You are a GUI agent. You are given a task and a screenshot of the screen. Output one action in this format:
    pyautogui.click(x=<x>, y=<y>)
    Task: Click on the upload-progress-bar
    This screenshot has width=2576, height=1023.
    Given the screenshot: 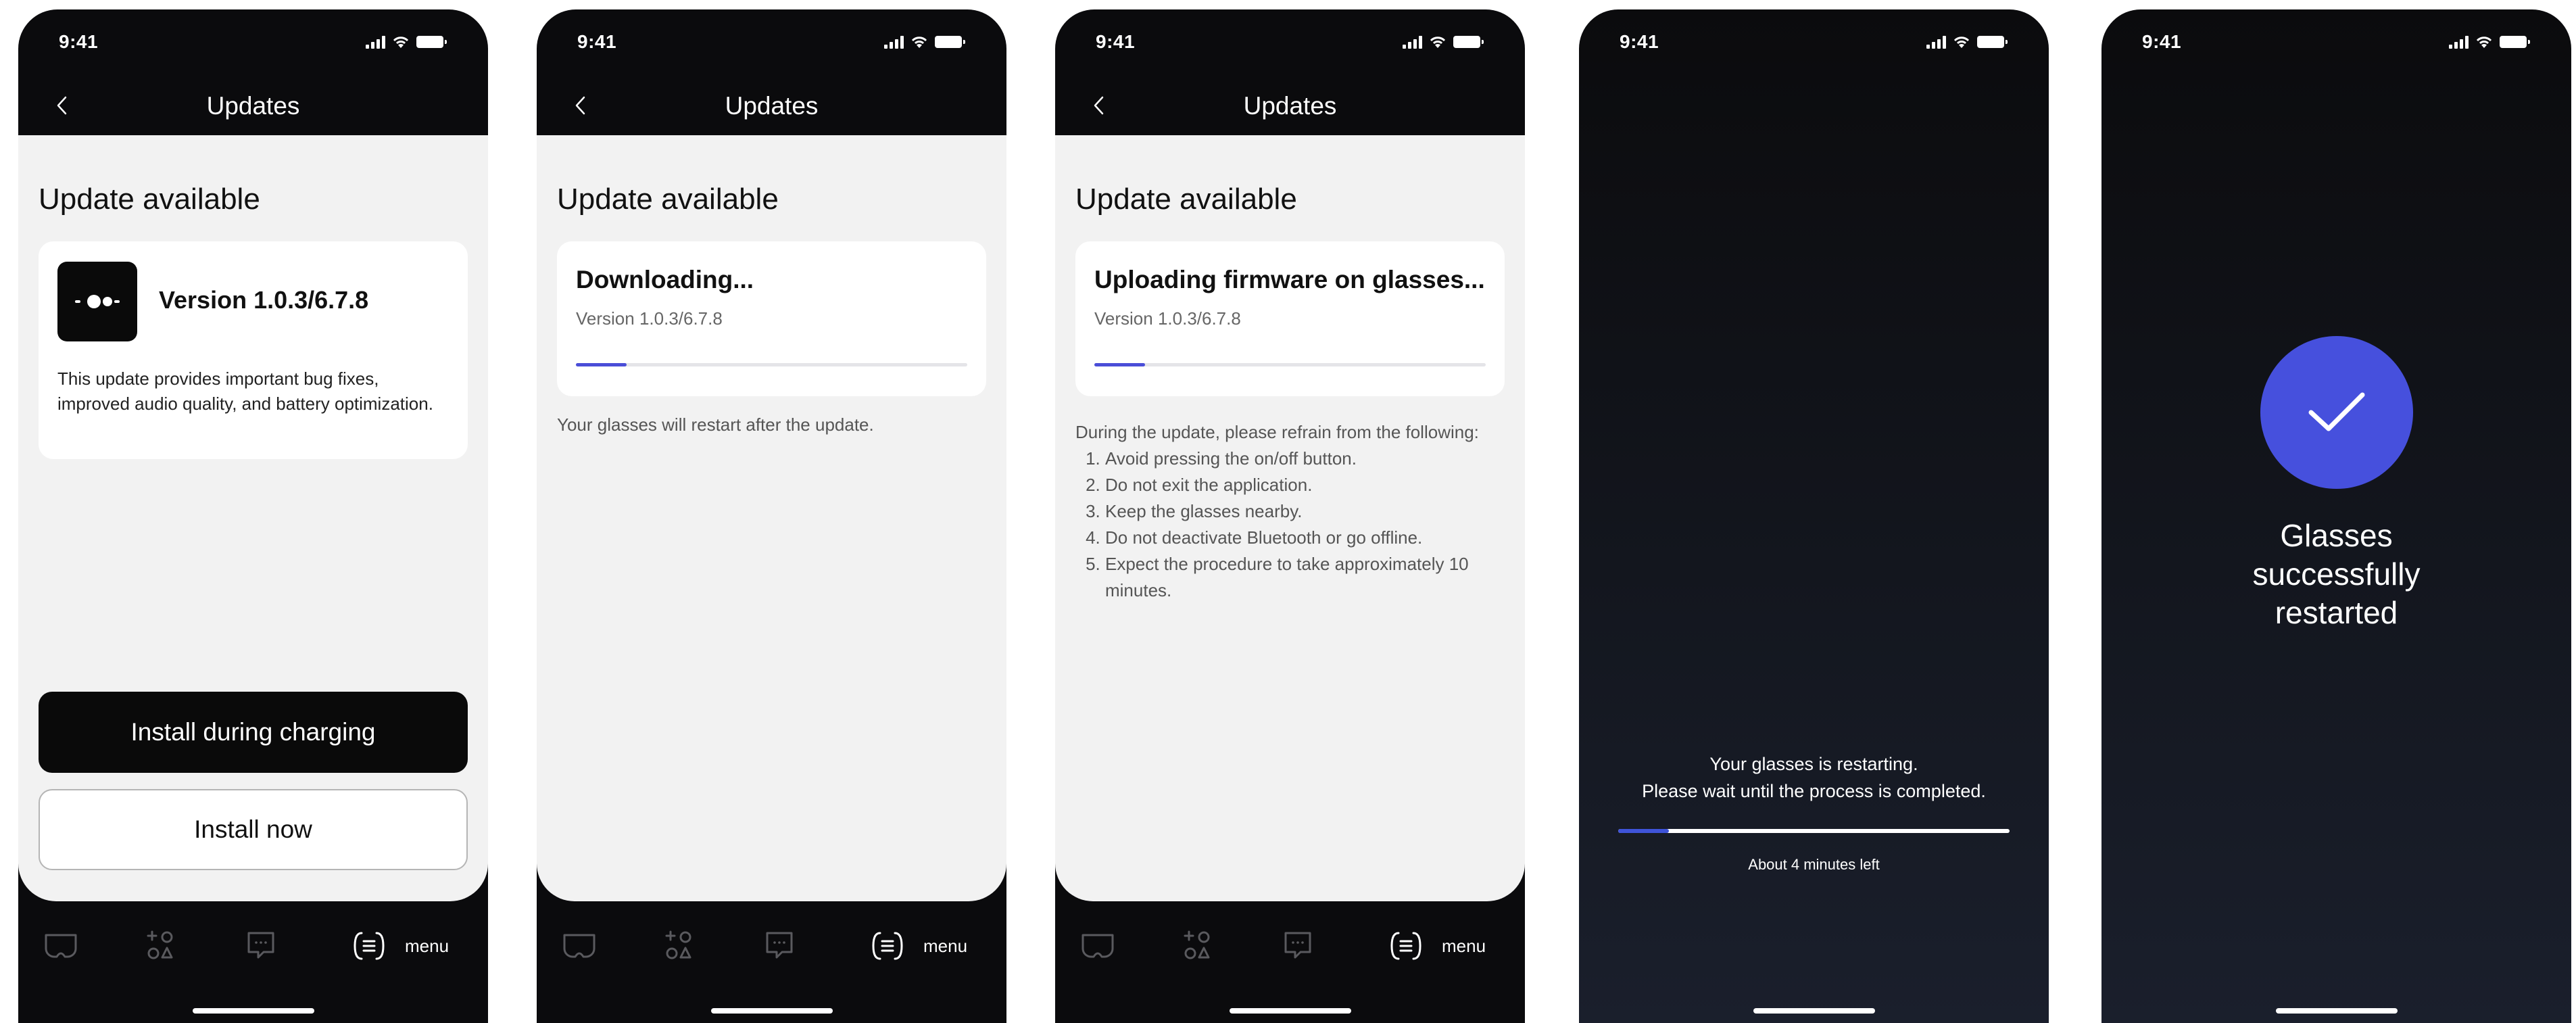 What is the action you would take?
    pyautogui.click(x=1290, y=364)
    